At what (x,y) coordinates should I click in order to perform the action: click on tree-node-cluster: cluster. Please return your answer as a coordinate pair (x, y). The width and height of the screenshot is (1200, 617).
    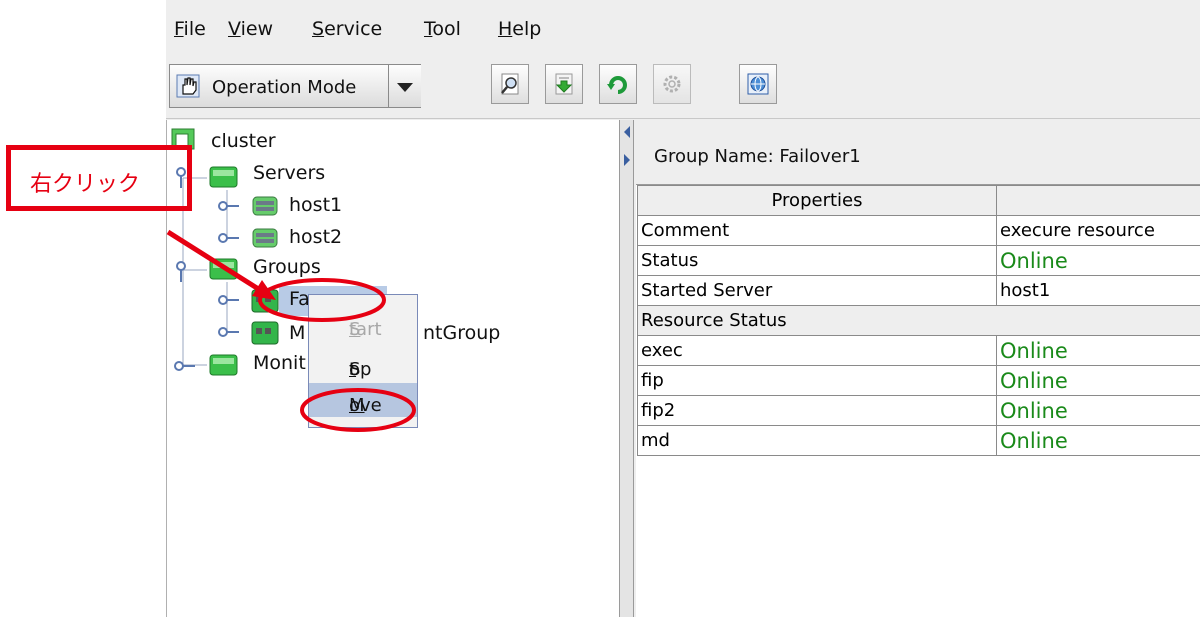
    Looking at the image, I should click on (243, 141).